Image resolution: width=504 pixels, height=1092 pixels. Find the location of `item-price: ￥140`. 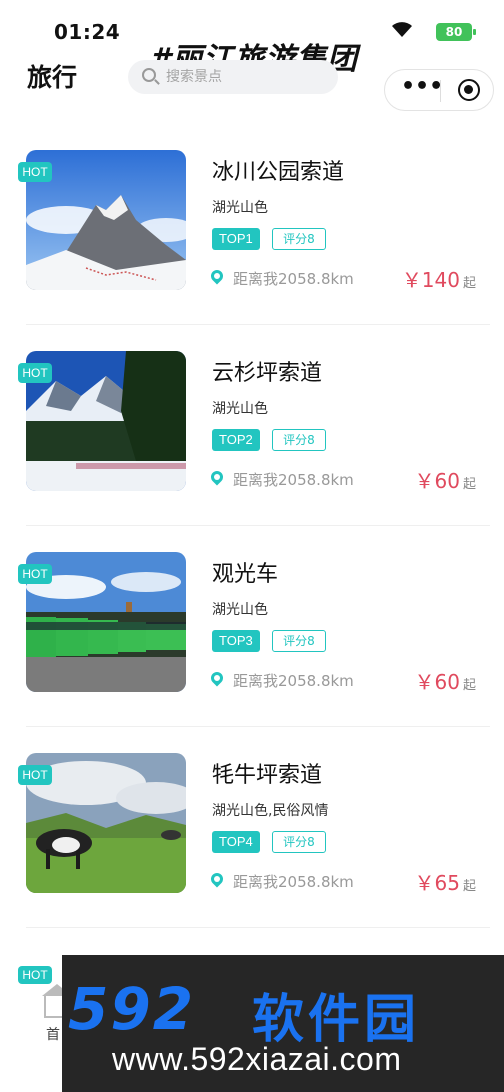

item-price: ￥140 is located at coordinates (430, 280).